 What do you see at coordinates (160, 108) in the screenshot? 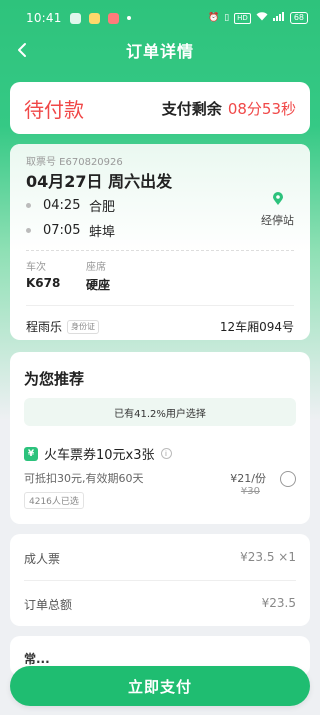
I see `payment-status-card: 待付款 支付剩余 08分53秒` at bounding box center [160, 108].